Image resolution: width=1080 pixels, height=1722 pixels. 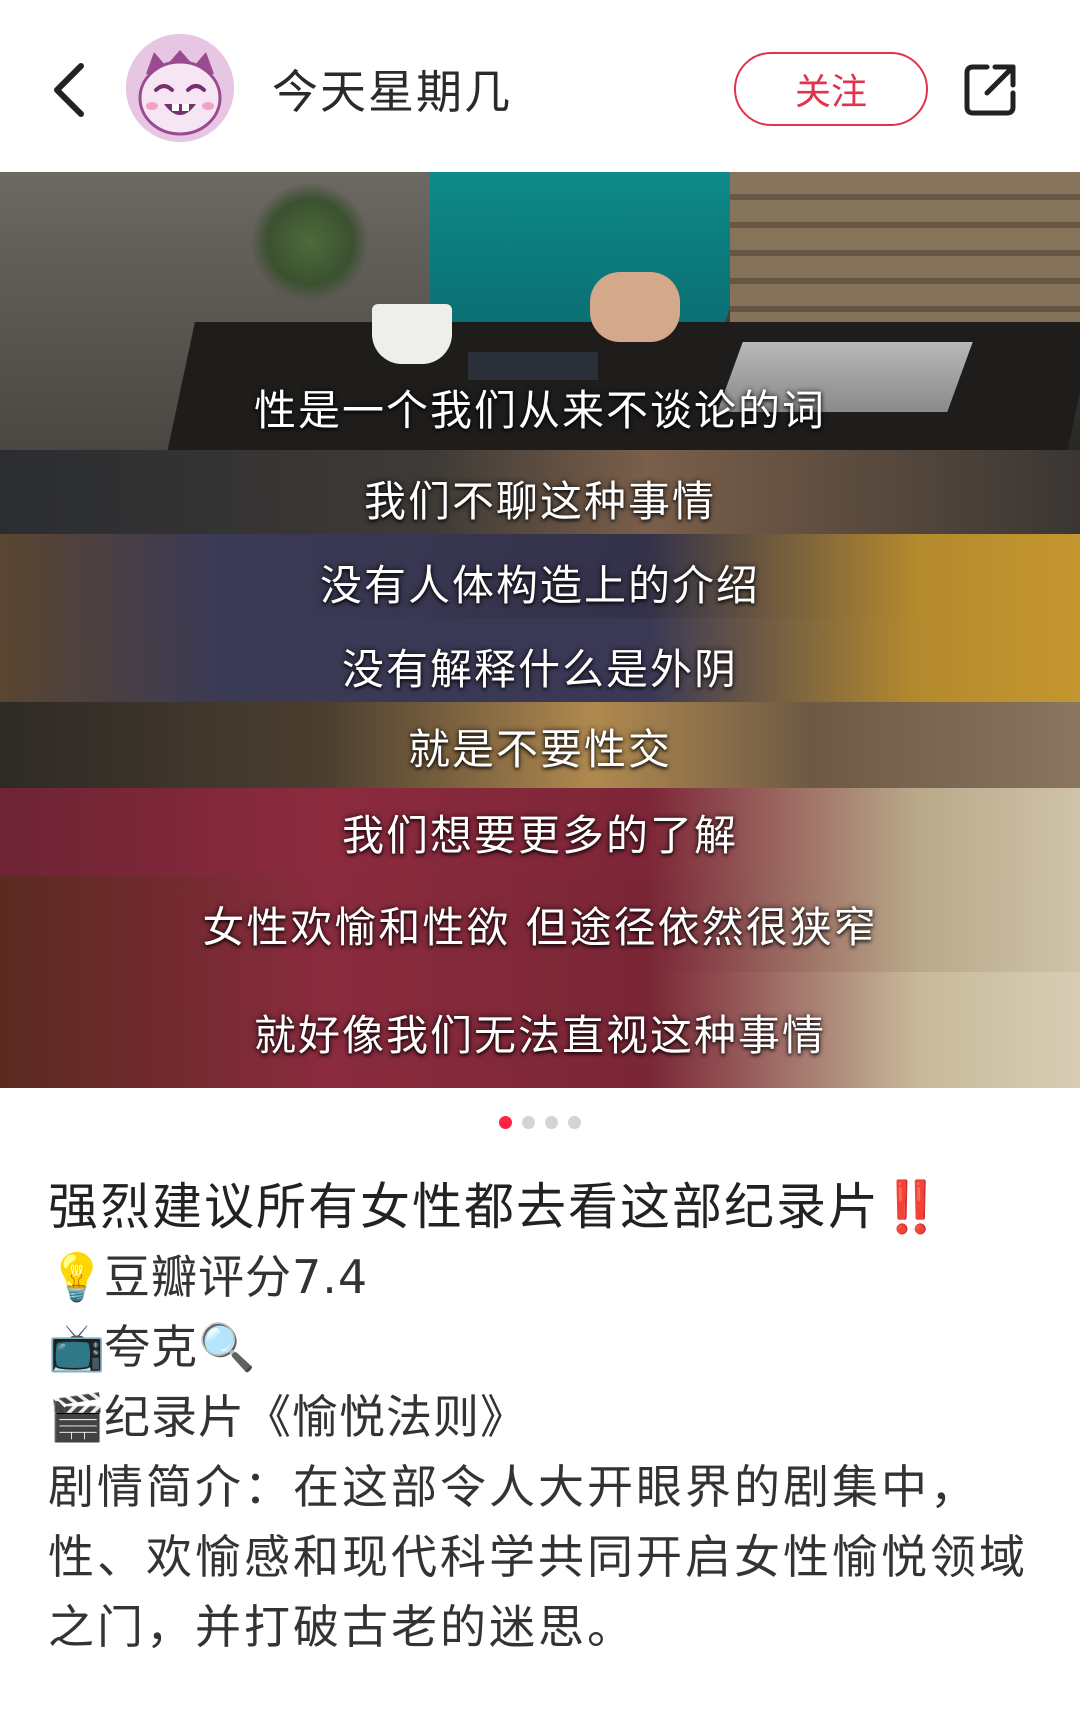 I want to click on subtitle-line: 就是不要性交, so click(x=539, y=749).